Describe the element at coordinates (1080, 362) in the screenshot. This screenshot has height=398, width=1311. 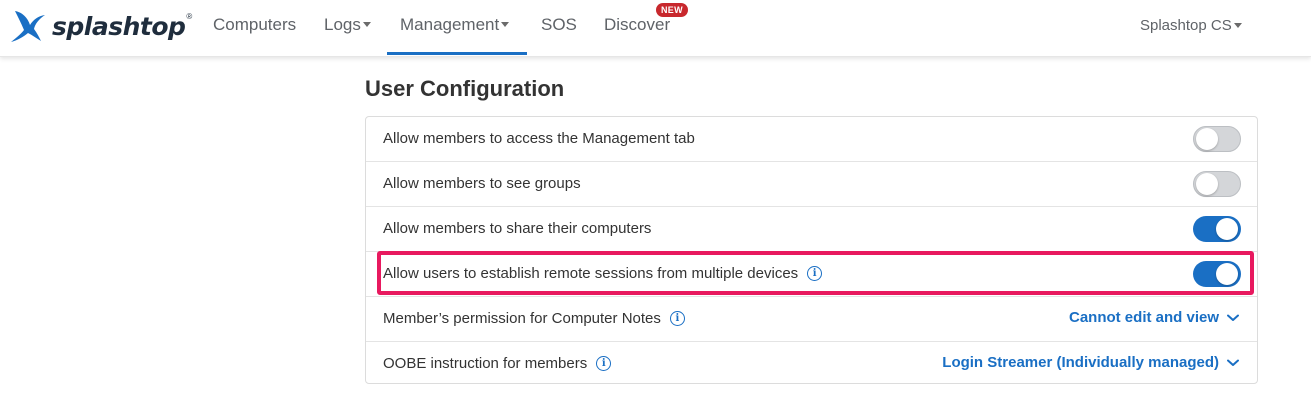
I see `select-value: Login Streamer (Individually managed)` at that location.